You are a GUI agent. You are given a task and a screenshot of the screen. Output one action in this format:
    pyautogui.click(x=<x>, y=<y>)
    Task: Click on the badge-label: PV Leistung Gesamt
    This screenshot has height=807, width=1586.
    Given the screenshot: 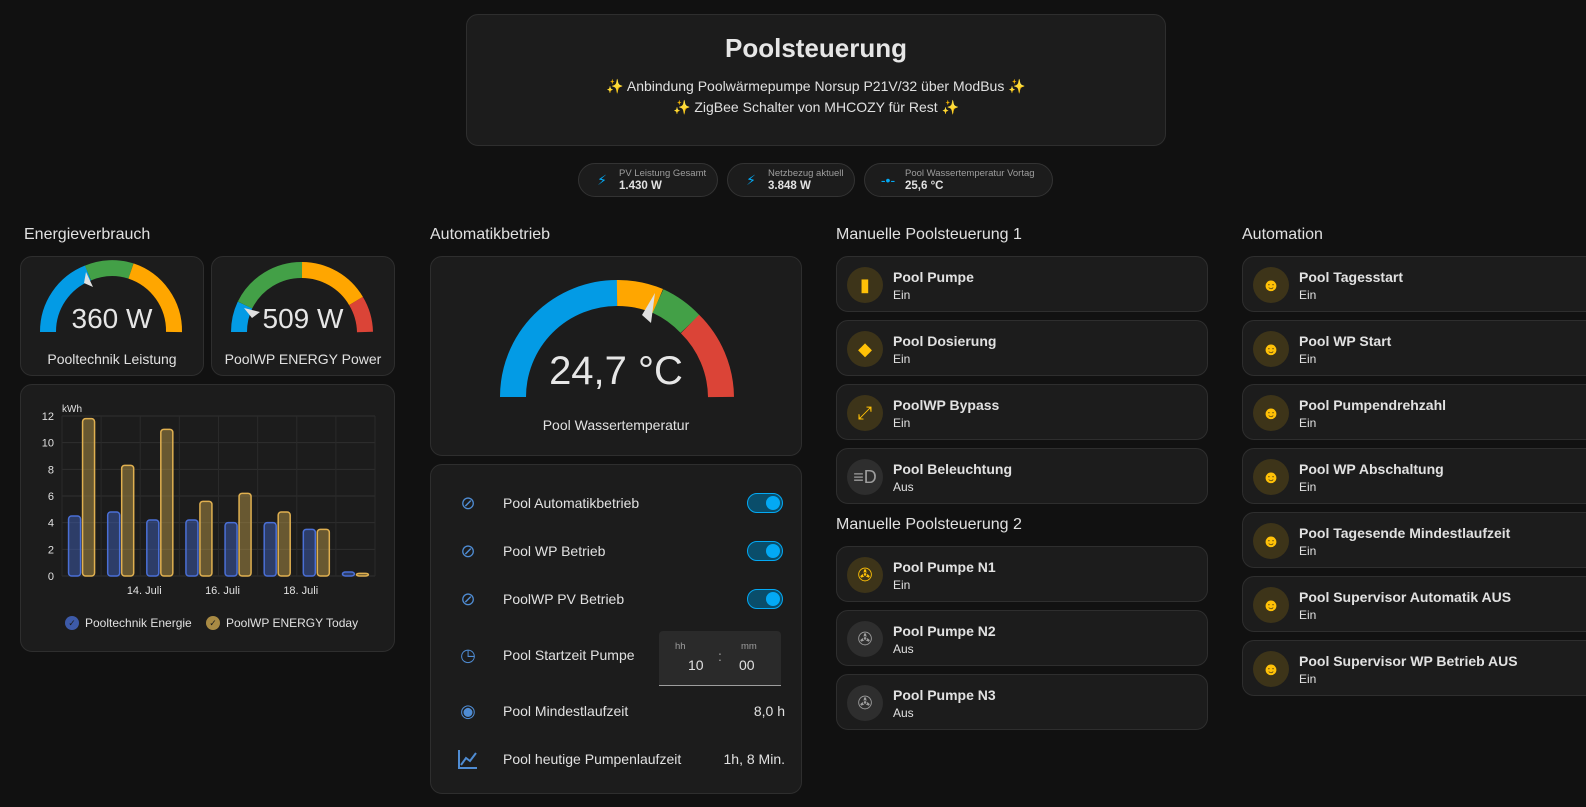 What is the action you would take?
    pyautogui.click(x=663, y=173)
    